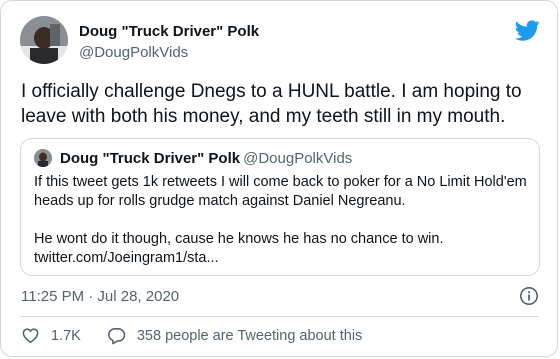  I want to click on quoted-author-handle: @DougPolkVids, so click(298, 158).